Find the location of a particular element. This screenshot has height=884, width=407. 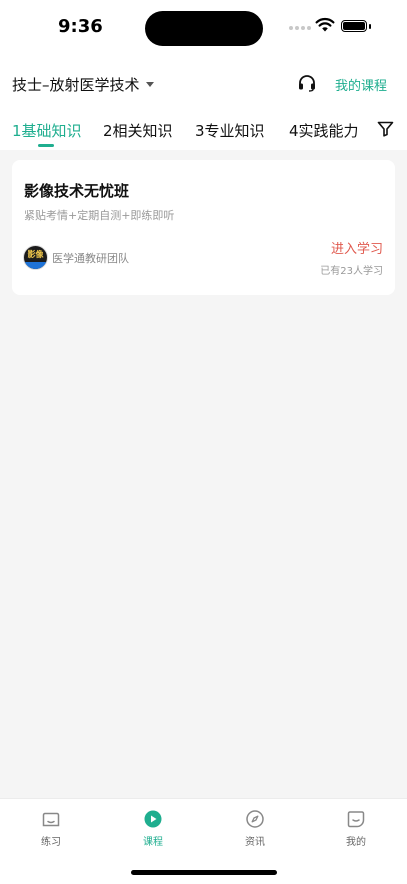

active-tab-indicator is located at coordinates (46, 145).